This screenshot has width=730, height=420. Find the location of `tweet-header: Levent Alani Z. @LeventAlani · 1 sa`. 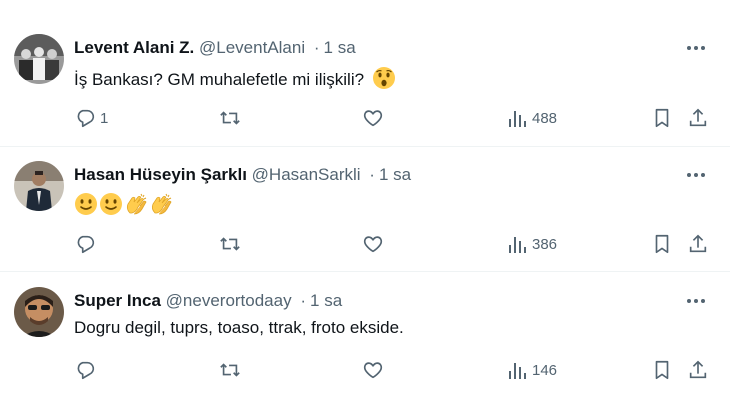

tweet-header: Levent Alani Z. @LeventAlani · 1 sa is located at coordinates (215, 48).